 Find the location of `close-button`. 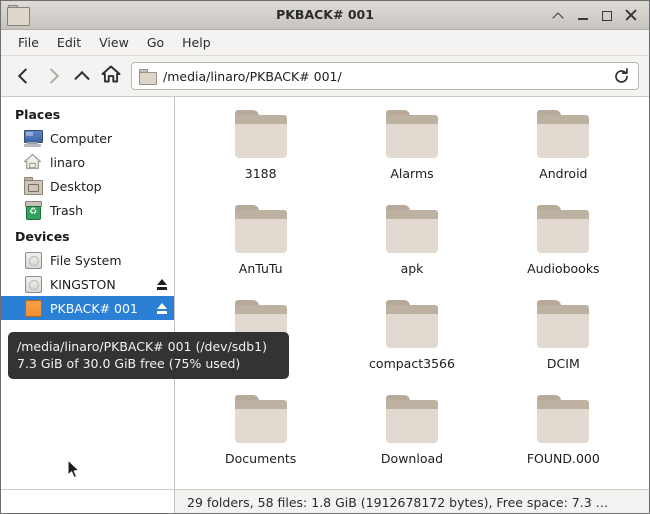

close-button is located at coordinates (631, 15).